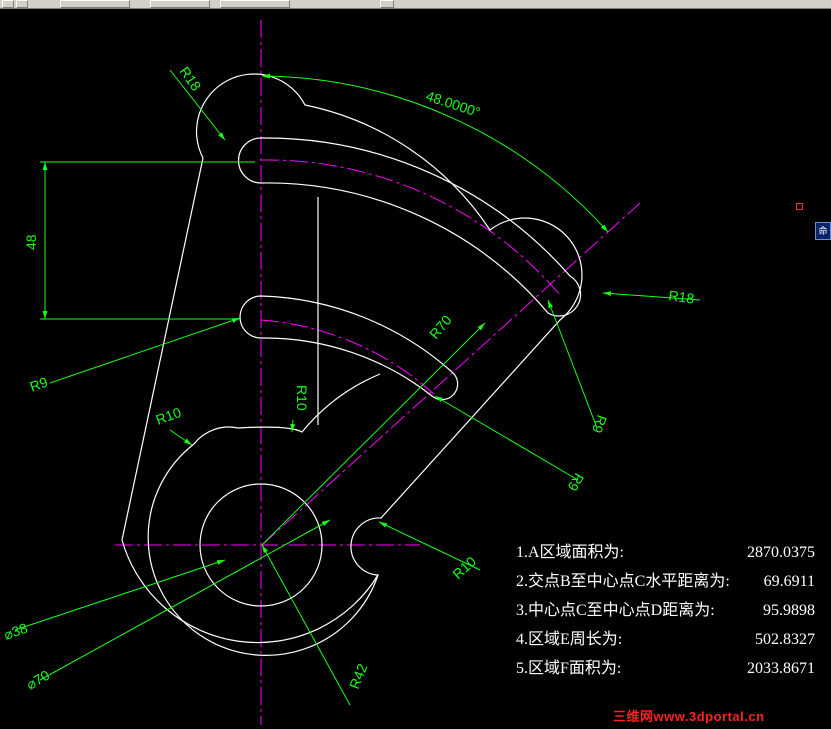 The height and width of the screenshot is (729, 831). What do you see at coordinates (781, 552) in the screenshot?
I see `result-value-1: 2870.0375` at bounding box center [781, 552].